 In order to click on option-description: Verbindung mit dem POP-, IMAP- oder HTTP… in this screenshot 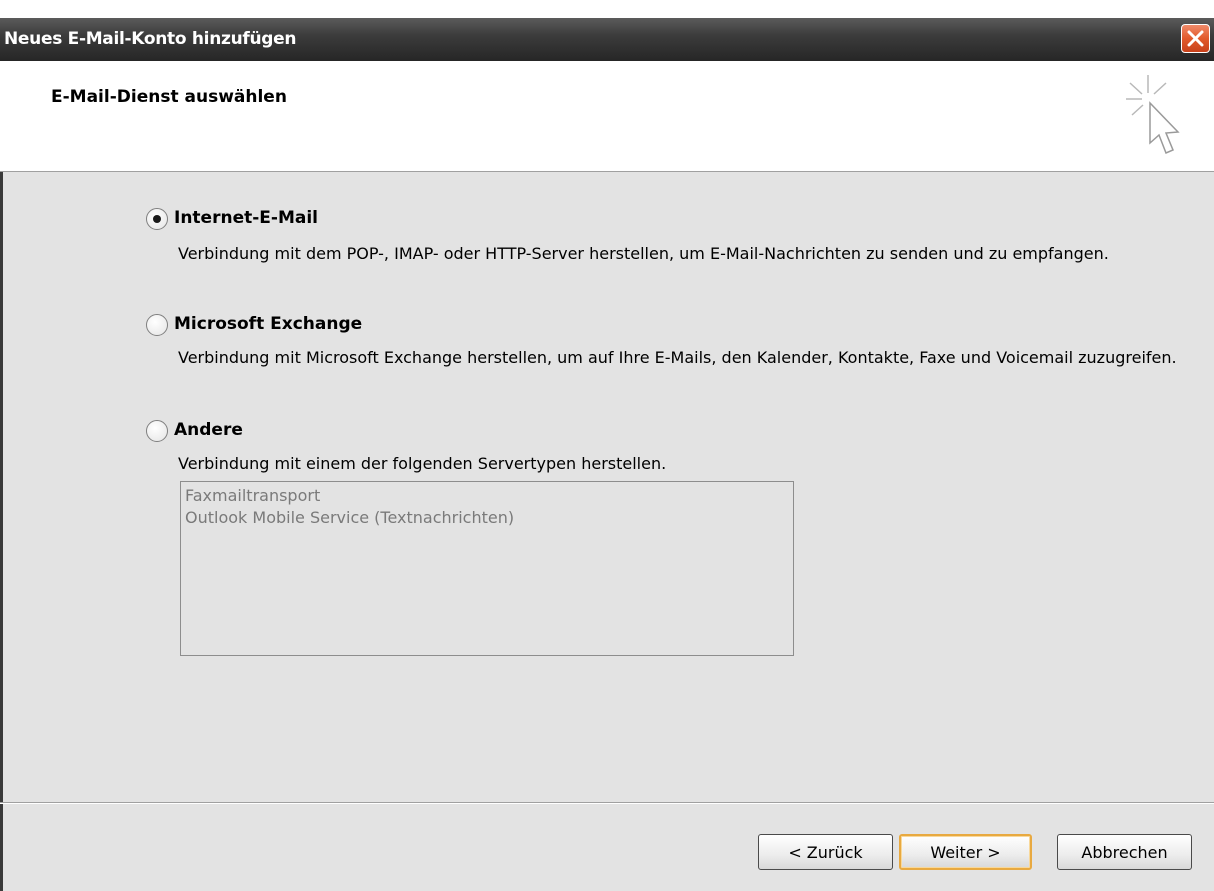, I will do `click(643, 253)`.